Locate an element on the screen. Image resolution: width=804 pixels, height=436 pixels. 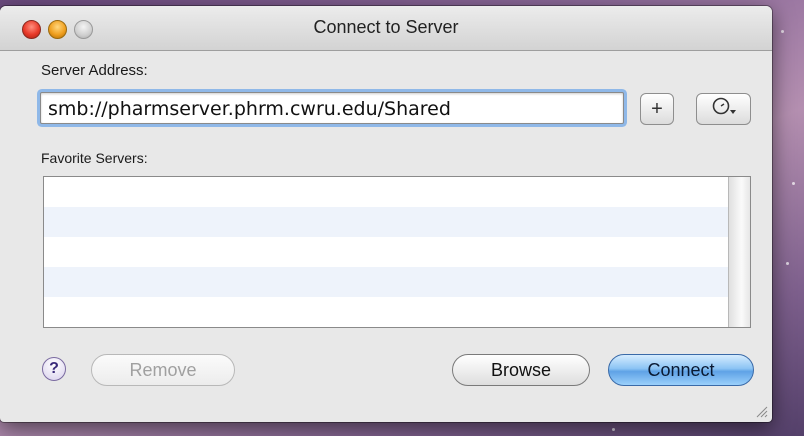
browse-button: Browse is located at coordinates (521, 370).